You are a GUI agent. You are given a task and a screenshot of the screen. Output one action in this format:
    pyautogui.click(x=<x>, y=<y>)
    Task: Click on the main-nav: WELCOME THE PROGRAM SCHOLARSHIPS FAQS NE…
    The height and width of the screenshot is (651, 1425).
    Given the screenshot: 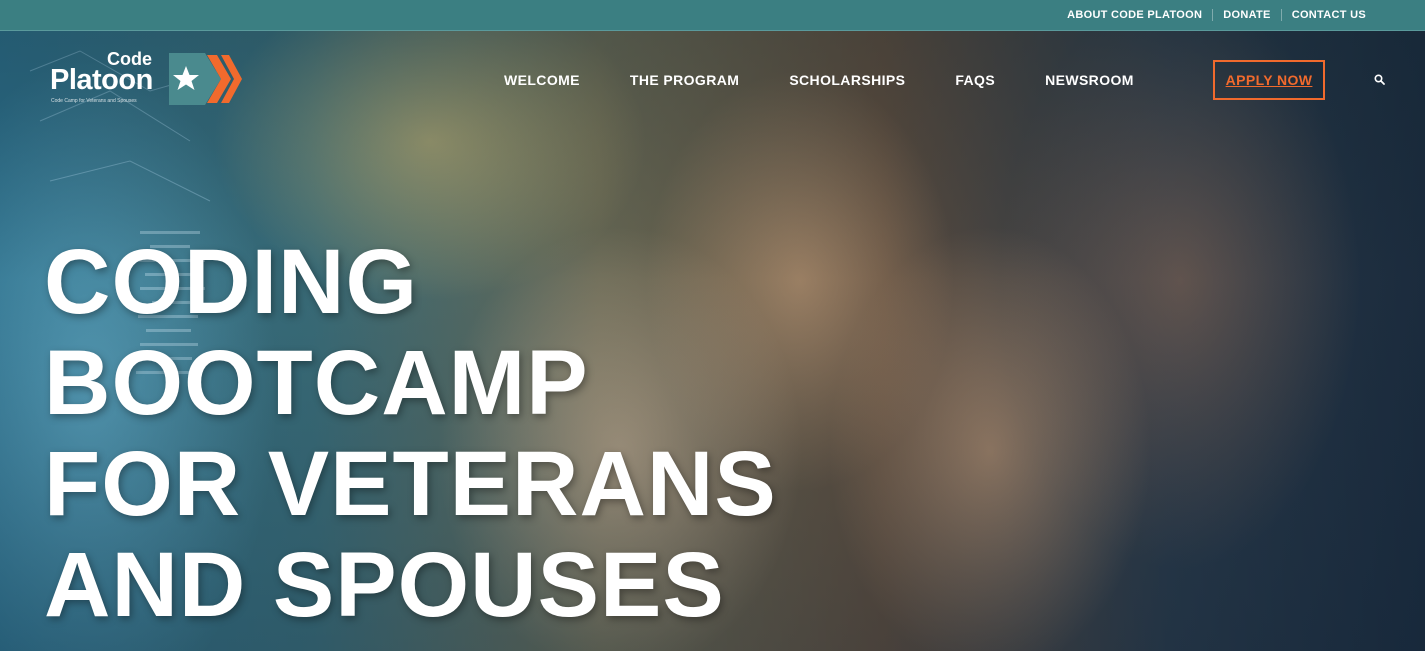 What is the action you would take?
    pyautogui.click(x=844, y=80)
    